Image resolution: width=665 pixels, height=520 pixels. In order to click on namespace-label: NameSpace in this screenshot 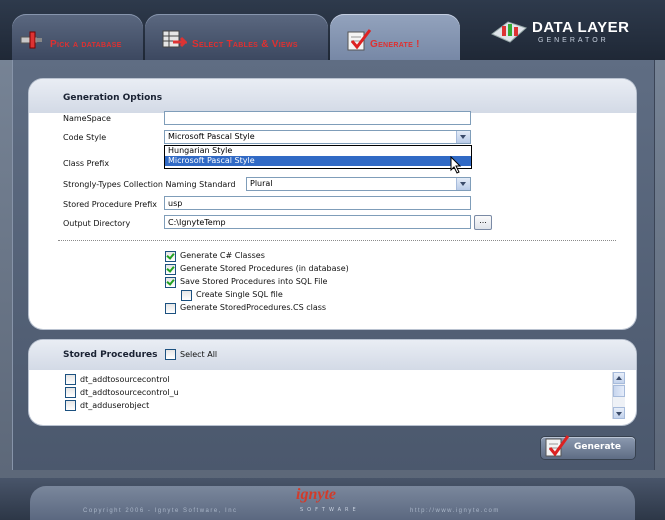, I will do `click(87, 118)`.